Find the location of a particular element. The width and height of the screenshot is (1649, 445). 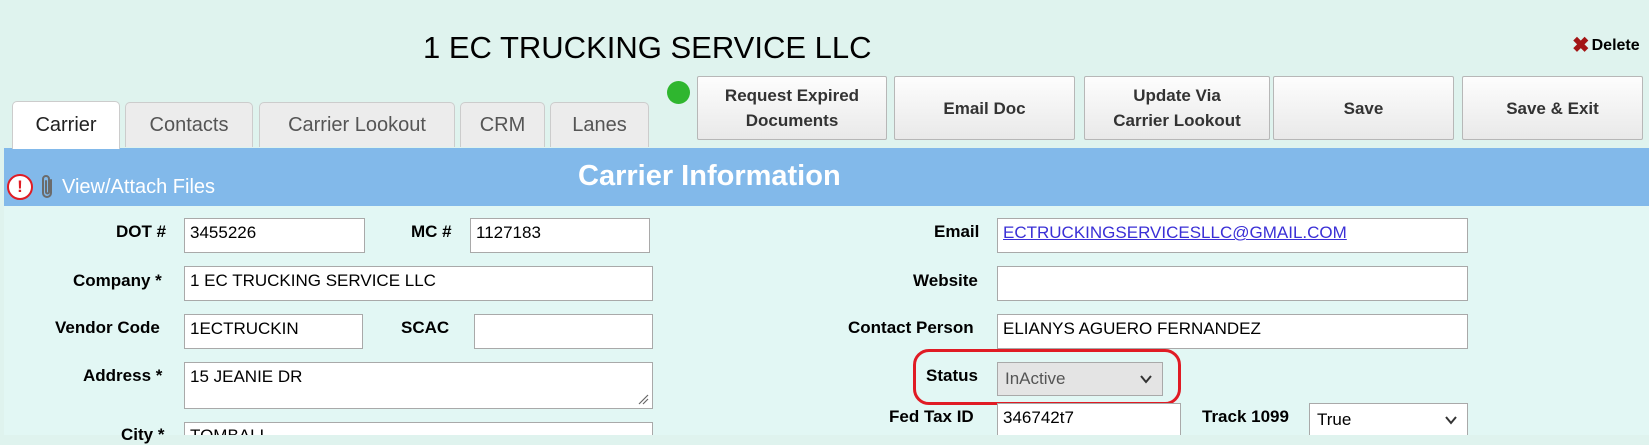

delete-x-icon: ✖ is located at coordinates (1581, 45).